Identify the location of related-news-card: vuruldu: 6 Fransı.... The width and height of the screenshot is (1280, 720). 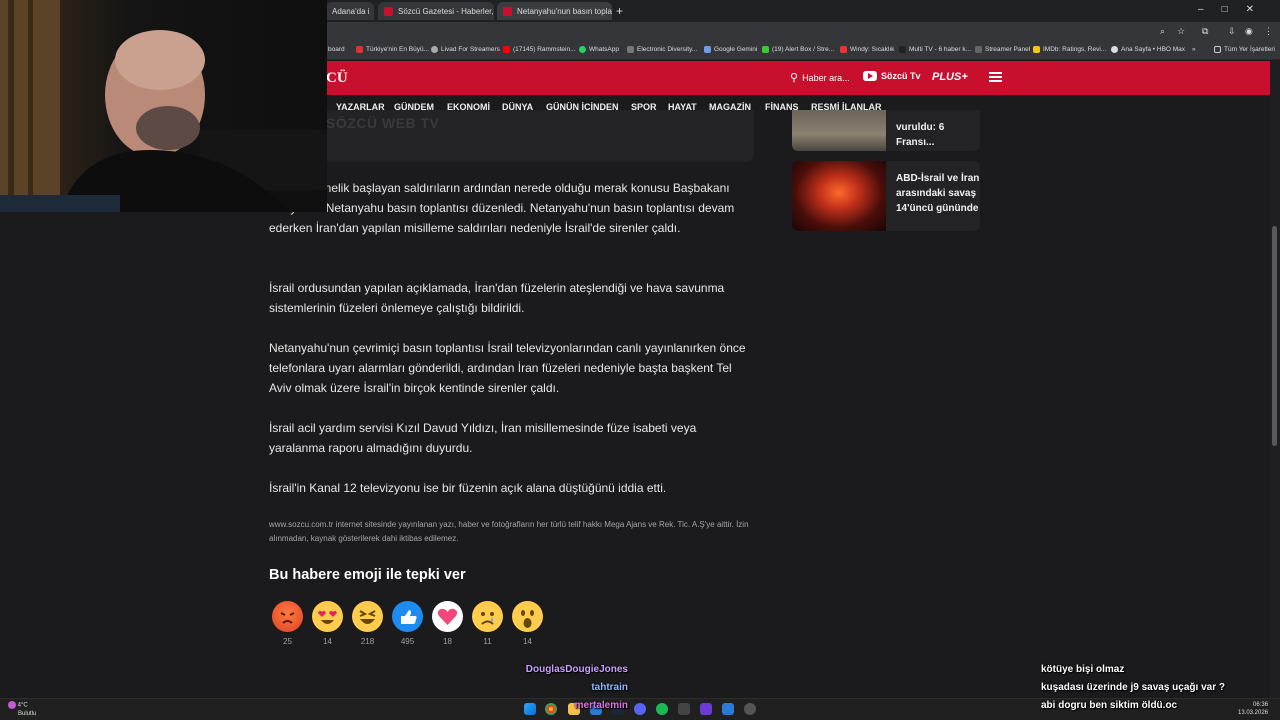
(886, 130).